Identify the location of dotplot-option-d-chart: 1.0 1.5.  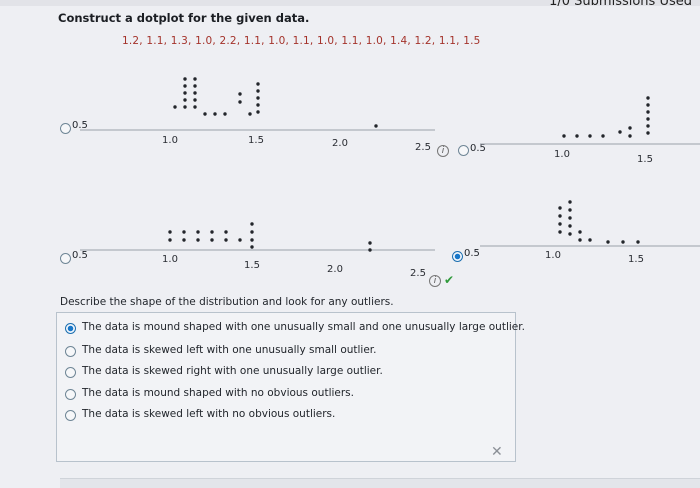
(590, 232).